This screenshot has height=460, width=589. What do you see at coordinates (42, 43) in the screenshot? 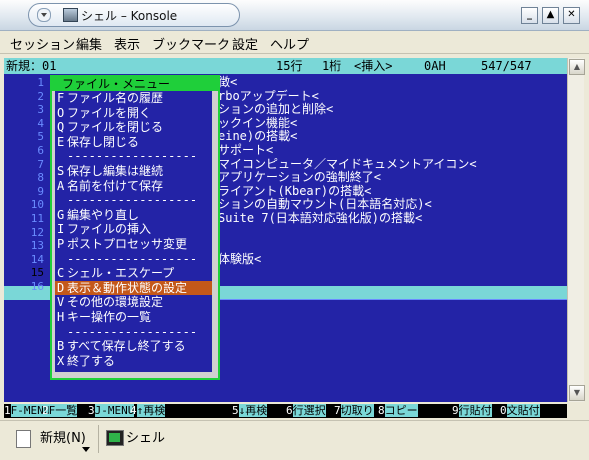
I see `menu-session: セッション` at bounding box center [42, 43].